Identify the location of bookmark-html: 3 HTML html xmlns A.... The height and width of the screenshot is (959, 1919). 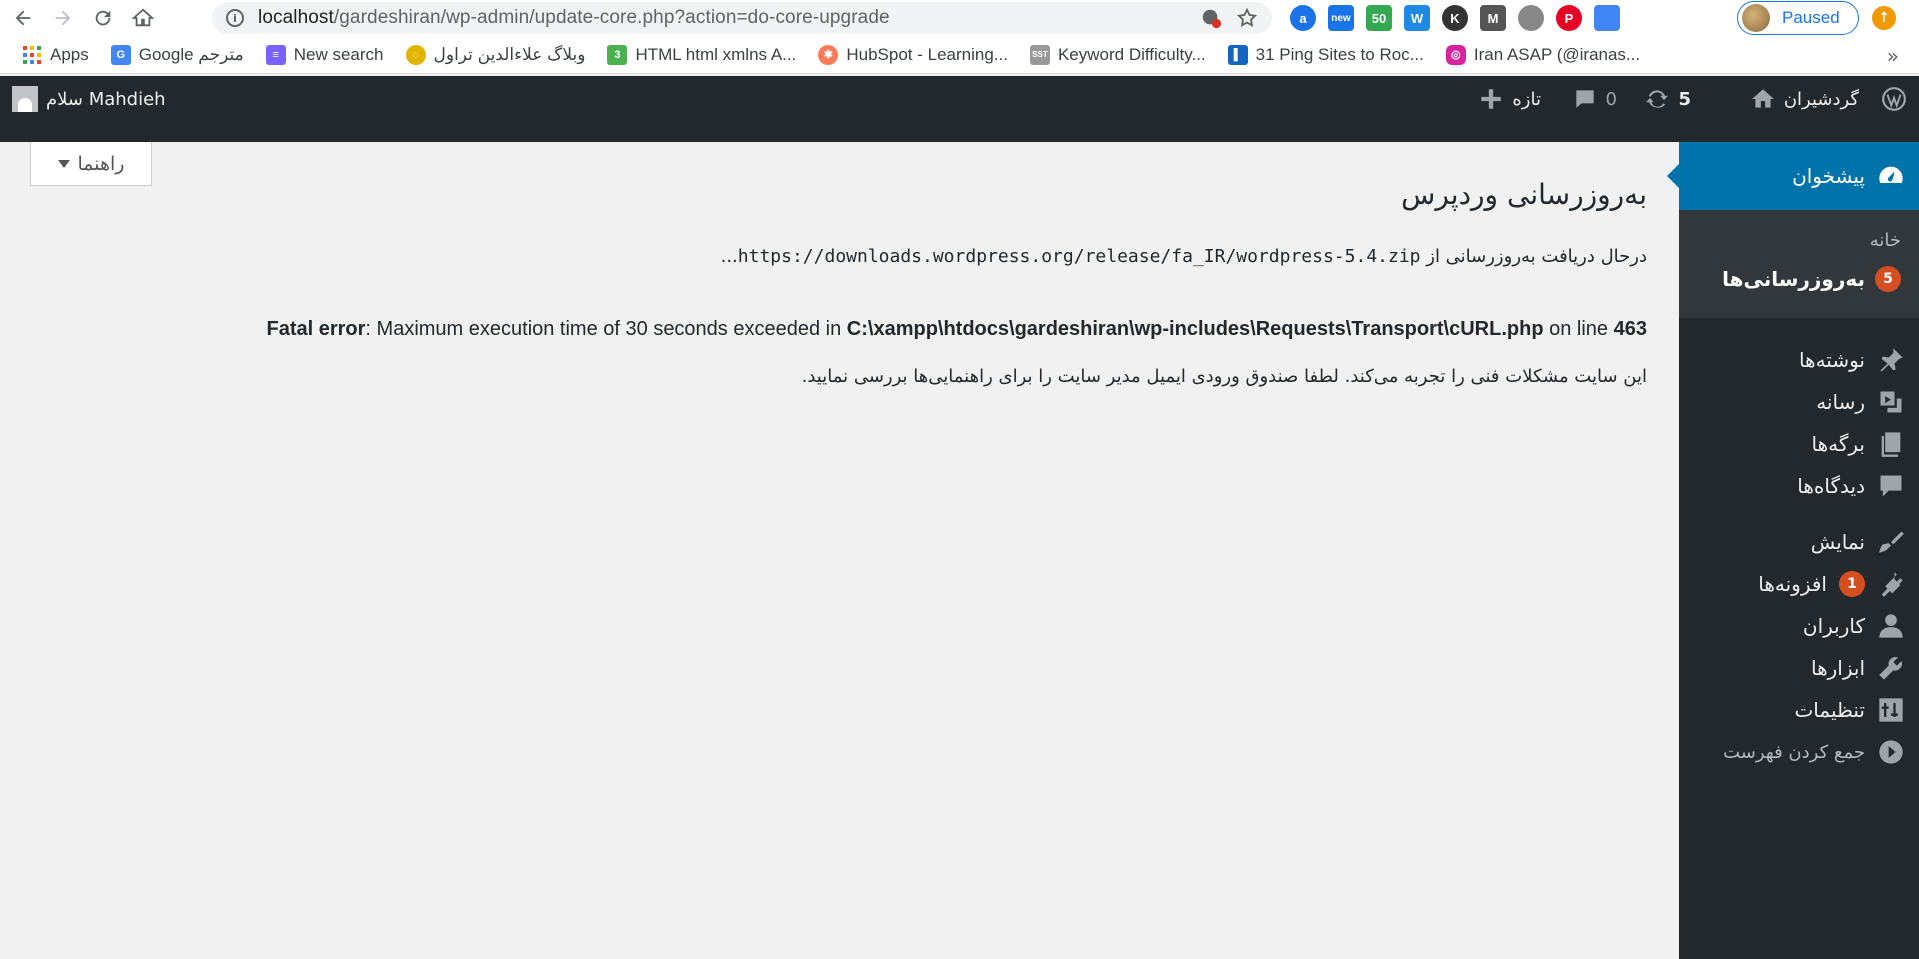
(701, 54).